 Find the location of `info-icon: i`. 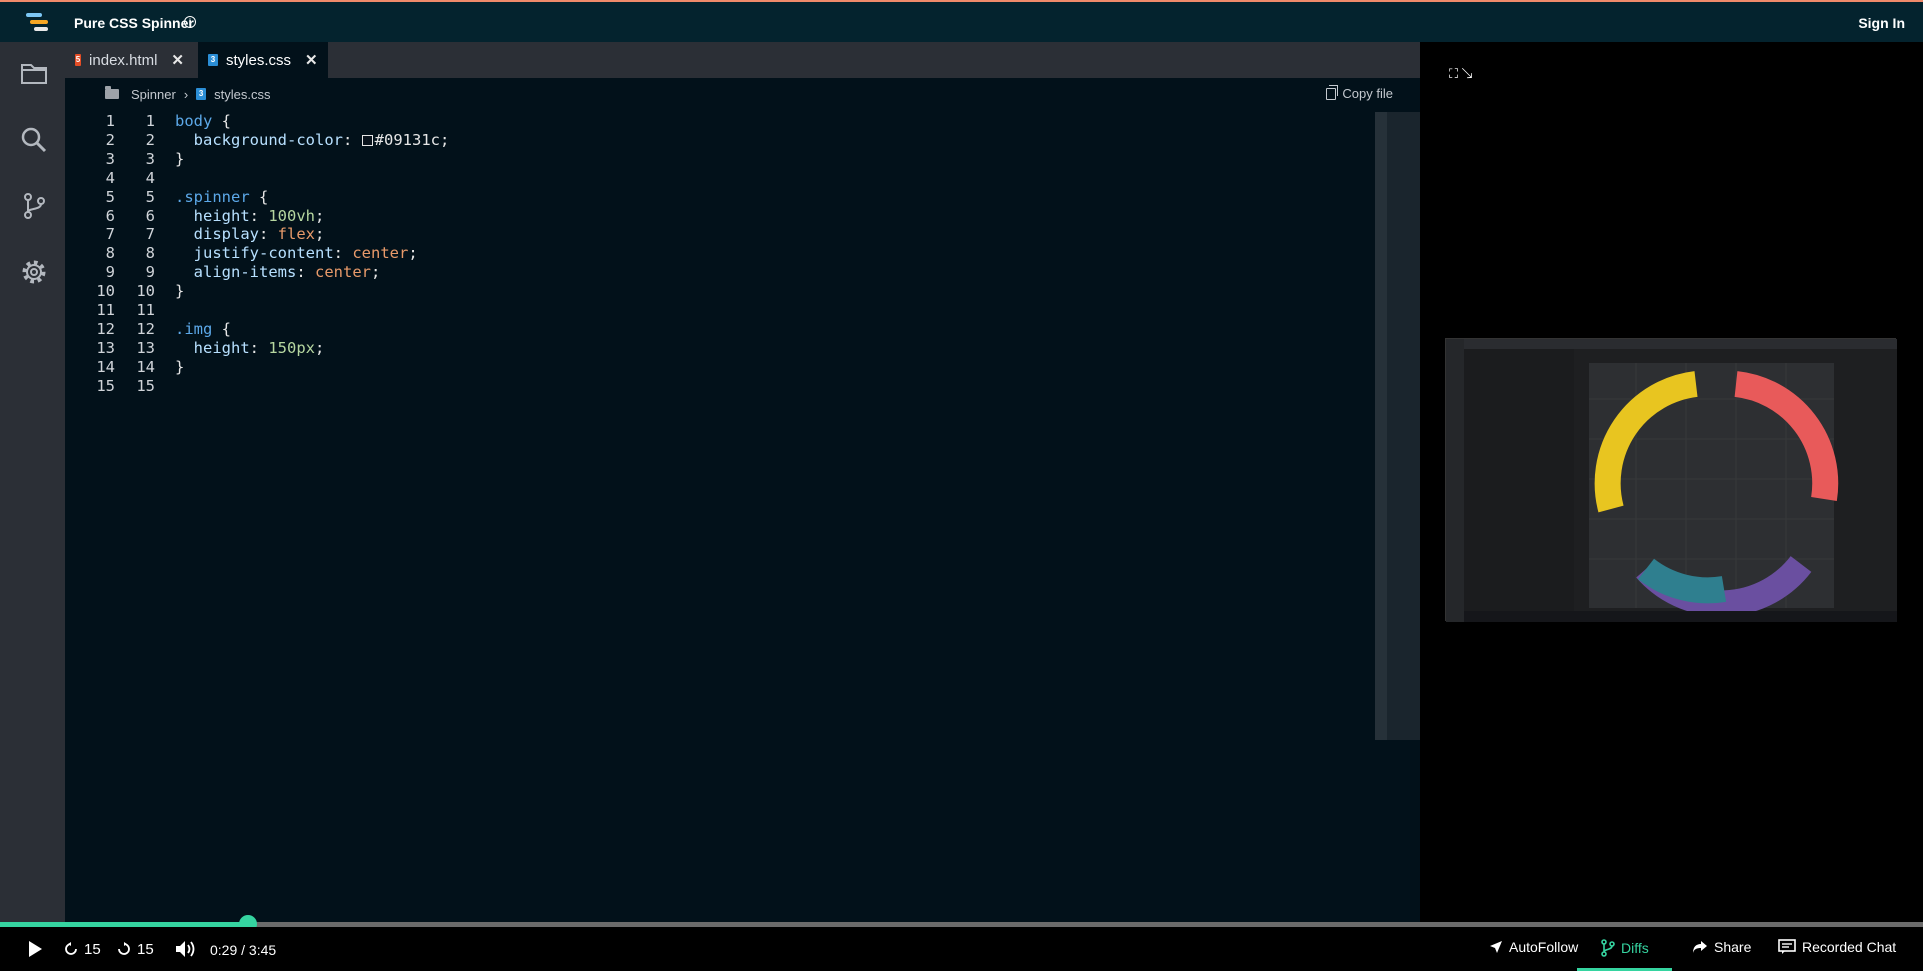

info-icon: i is located at coordinates (190, 22).